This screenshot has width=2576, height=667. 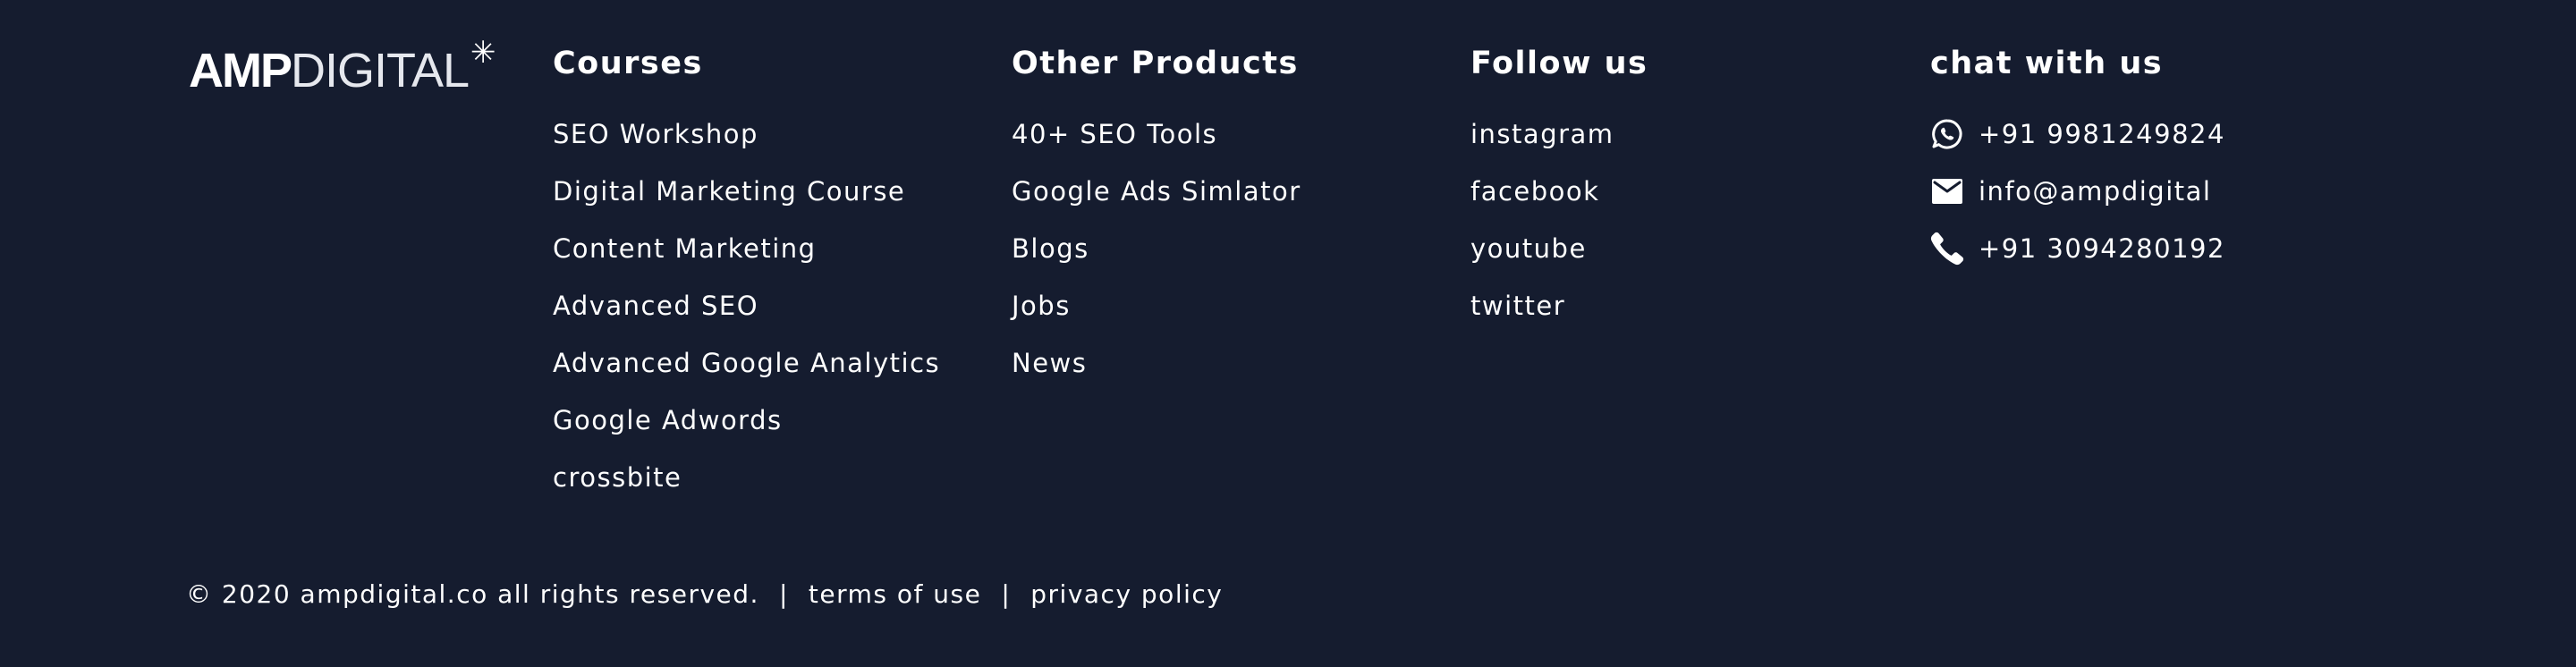 I want to click on logo-text-digital: DIGITAL, so click(x=380, y=71).